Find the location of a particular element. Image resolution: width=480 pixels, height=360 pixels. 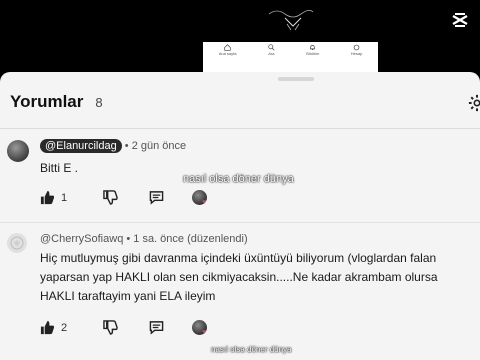

video-preview: Ana sayfa Ara Bildirim Hesap is located at coordinates (290, 36).